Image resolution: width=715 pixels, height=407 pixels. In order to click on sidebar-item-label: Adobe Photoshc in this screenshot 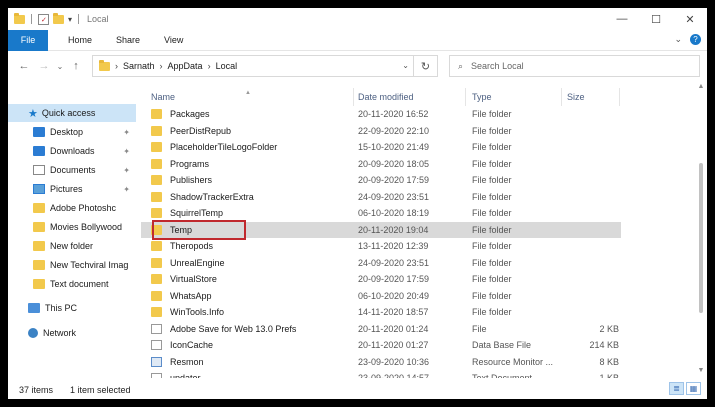, I will do `click(83, 208)`.